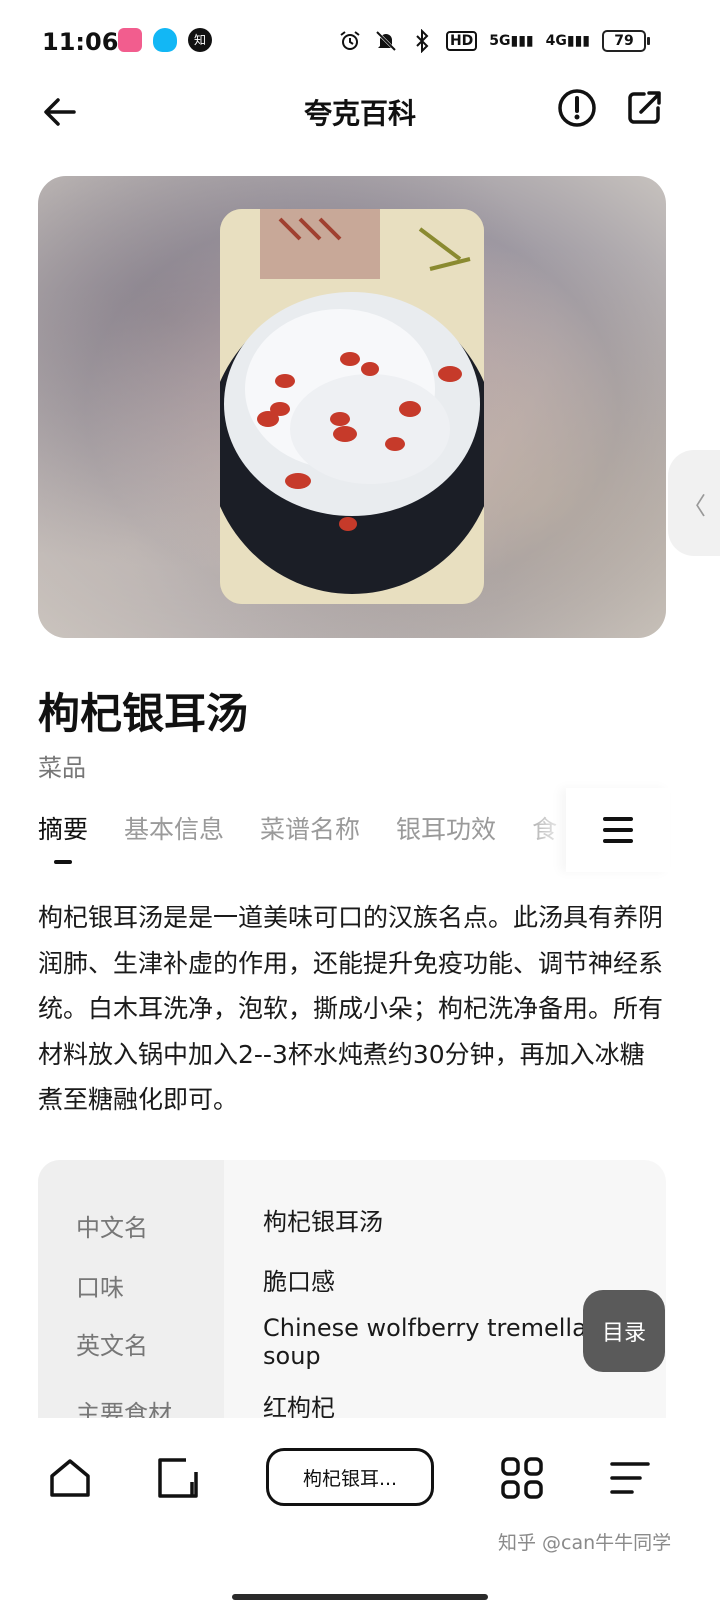 The width and height of the screenshot is (720, 1610). Describe the element at coordinates (143, 713) in the screenshot. I see `entry-title: 枸杞银耳汤` at that location.